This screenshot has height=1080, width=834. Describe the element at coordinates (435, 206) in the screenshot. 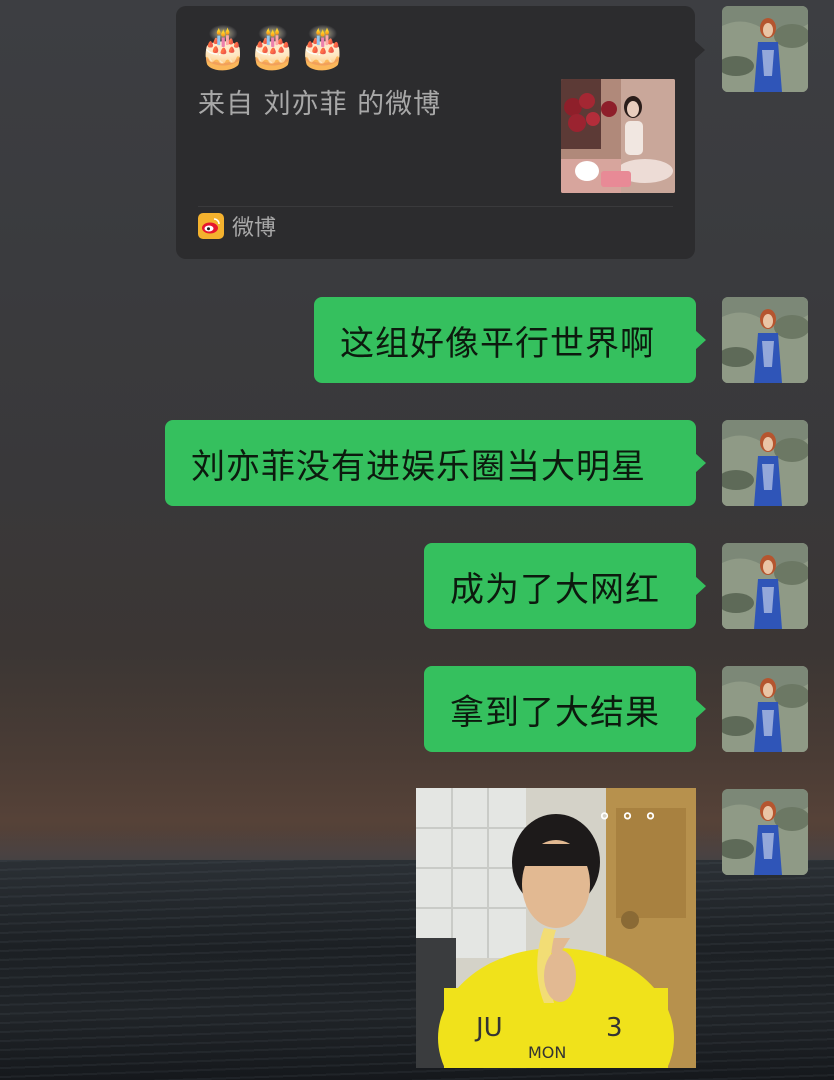

I see `card-divider` at that location.